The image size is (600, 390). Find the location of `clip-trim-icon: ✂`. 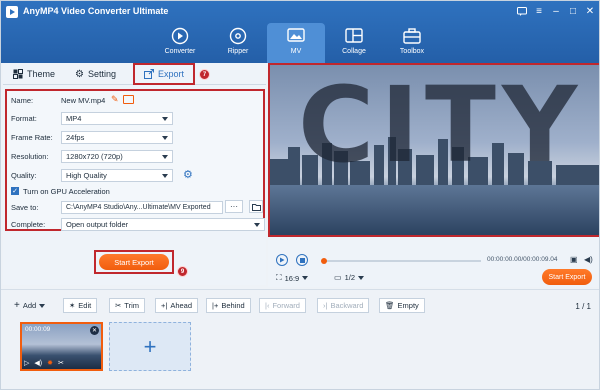

clip-trim-icon: ✂ is located at coordinates (61, 363).